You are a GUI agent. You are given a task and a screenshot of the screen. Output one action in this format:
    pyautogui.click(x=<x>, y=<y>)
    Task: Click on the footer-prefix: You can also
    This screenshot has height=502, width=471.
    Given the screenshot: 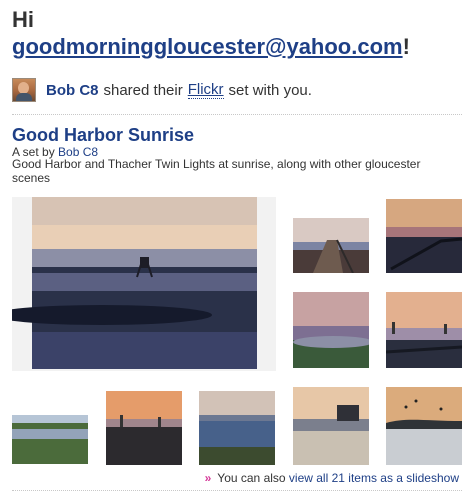 What is the action you would take?
    pyautogui.click(x=251, y=478)
    